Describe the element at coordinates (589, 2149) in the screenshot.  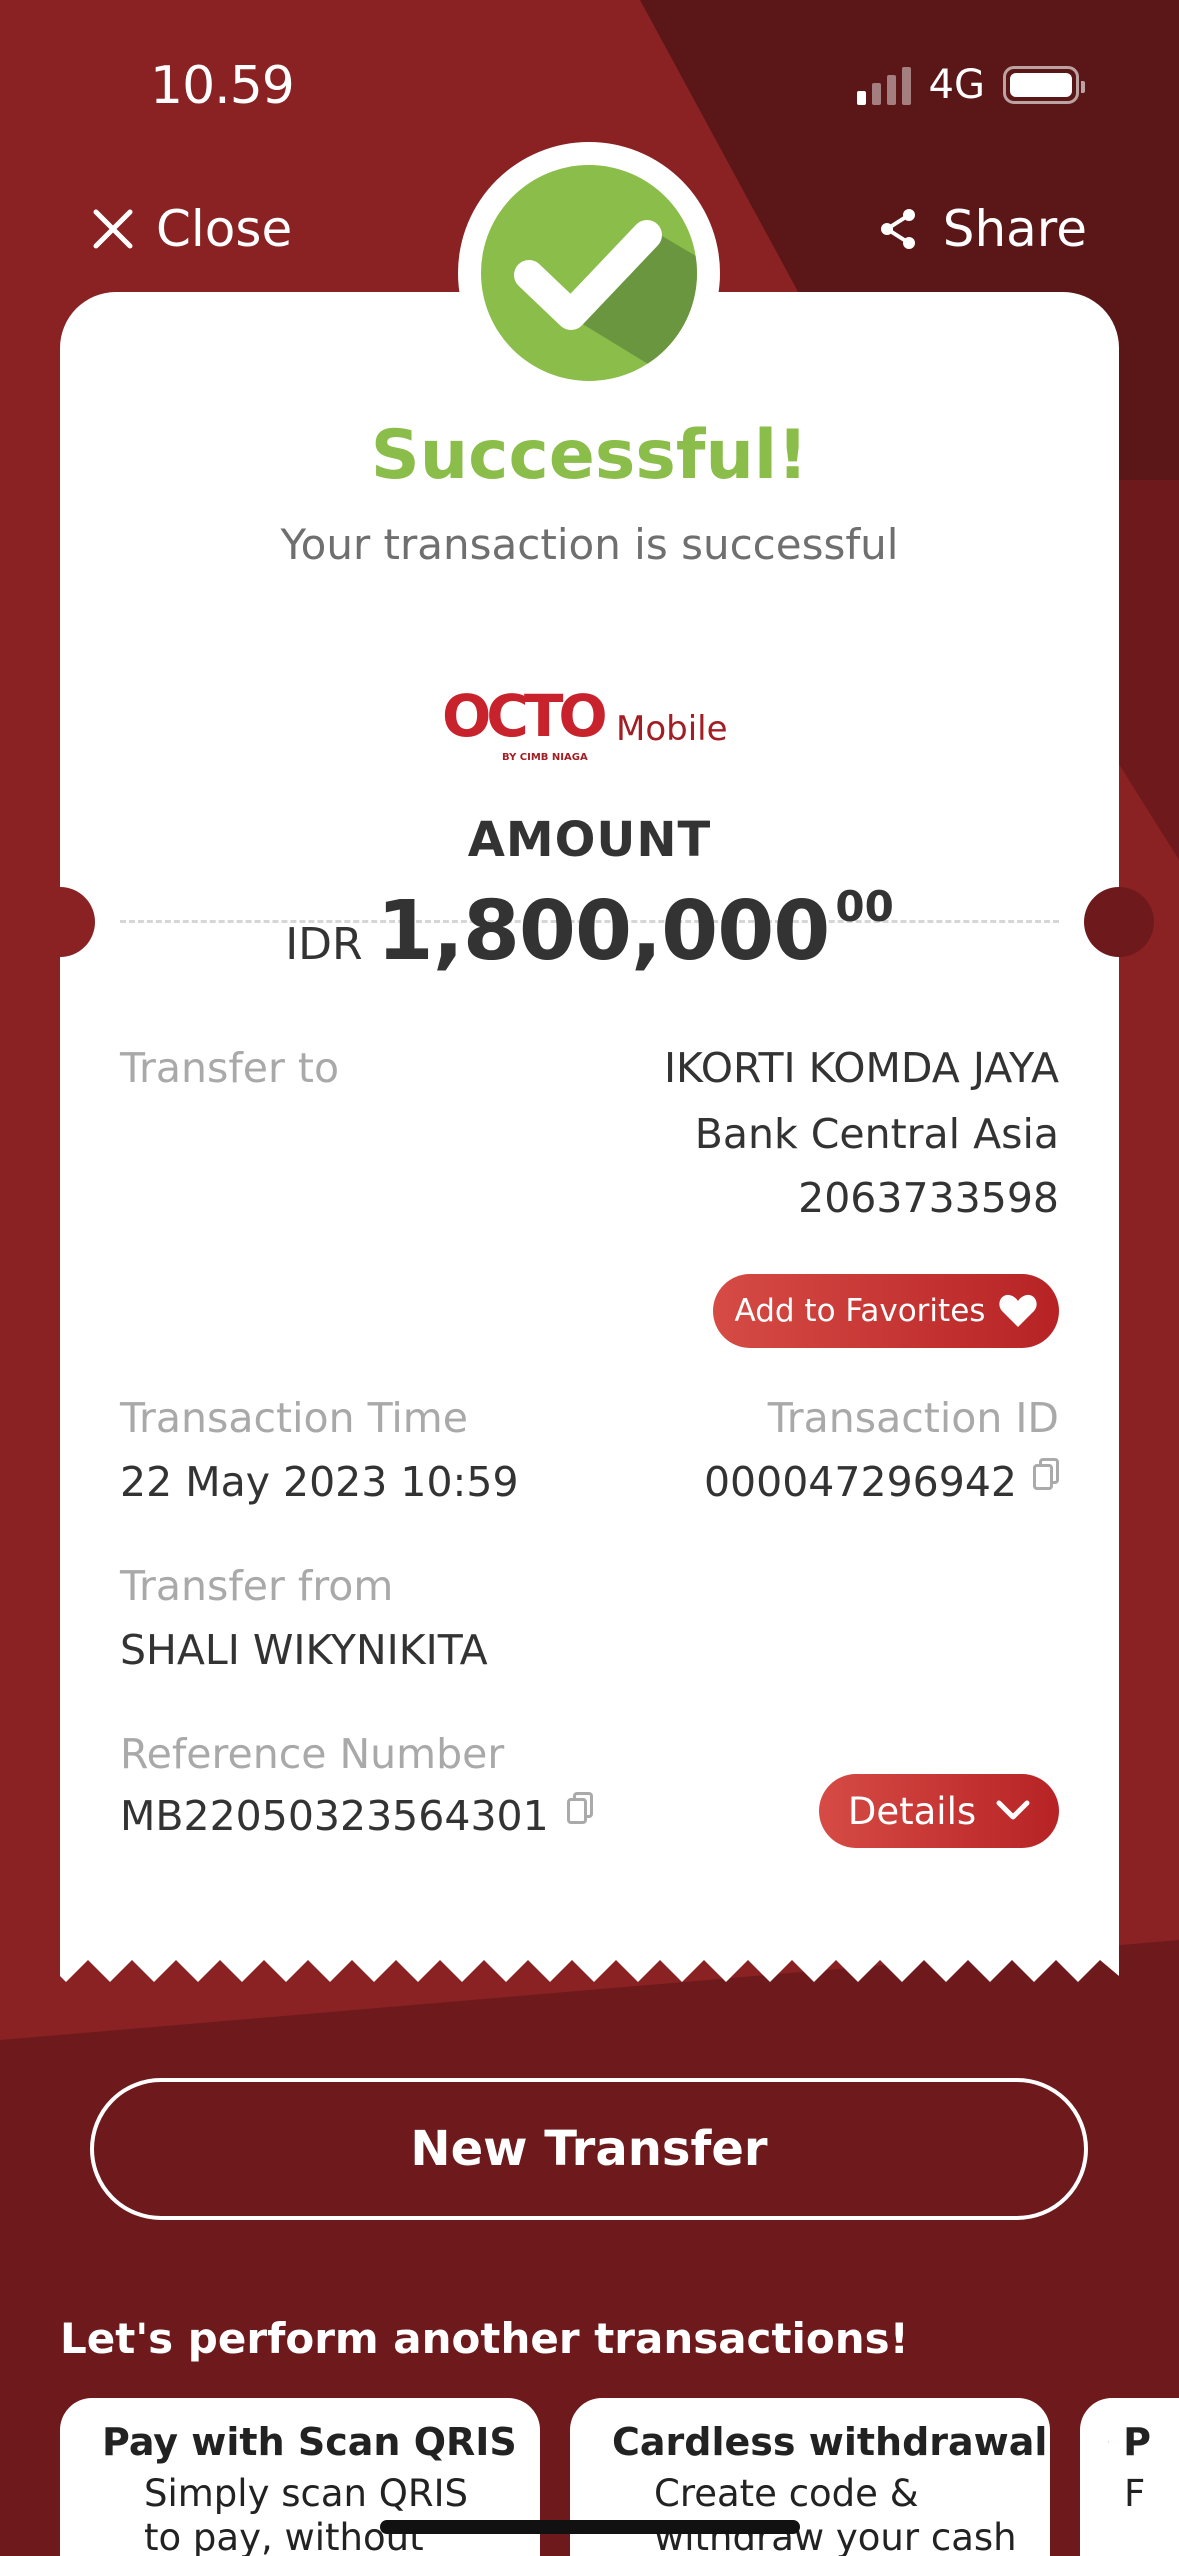
I see `new-transfer-button: New Transfer` at that location.